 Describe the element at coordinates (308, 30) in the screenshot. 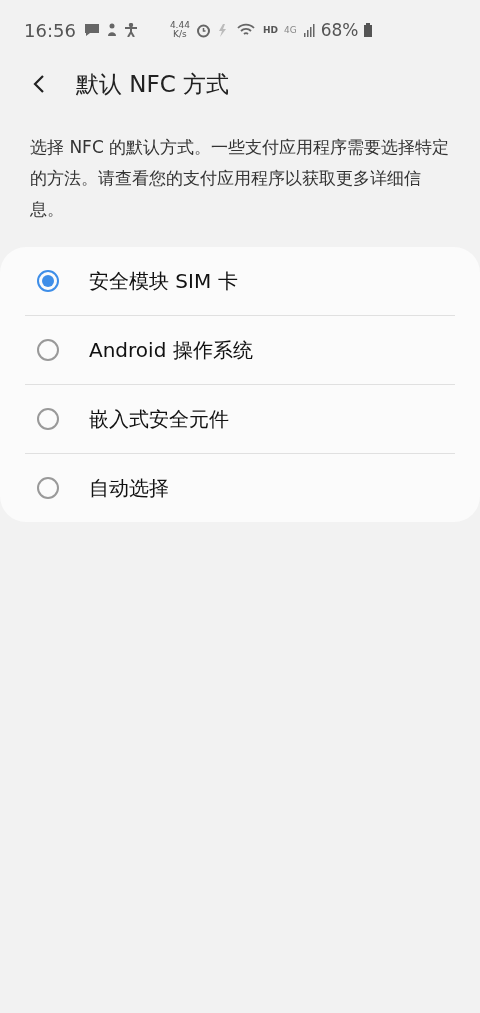

I see `signal-icon` at that location.